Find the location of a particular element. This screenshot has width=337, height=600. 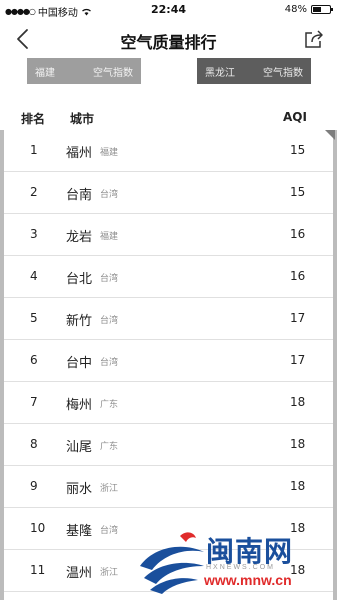

rank-cell: 2 is located at coordinates (34, 192).